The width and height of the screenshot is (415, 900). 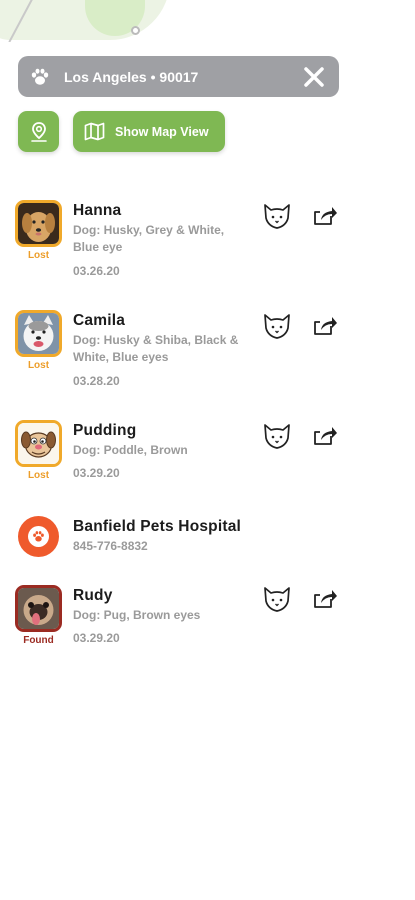 I want to click on hospital-name: Banfield Pets Hospital, so click(x=157, y=526).